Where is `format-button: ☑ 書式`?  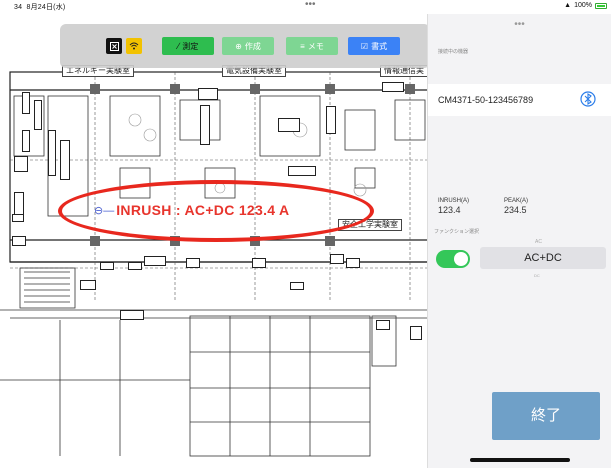
format-button: ☑ 書式 is located at coordinates (374, 46).